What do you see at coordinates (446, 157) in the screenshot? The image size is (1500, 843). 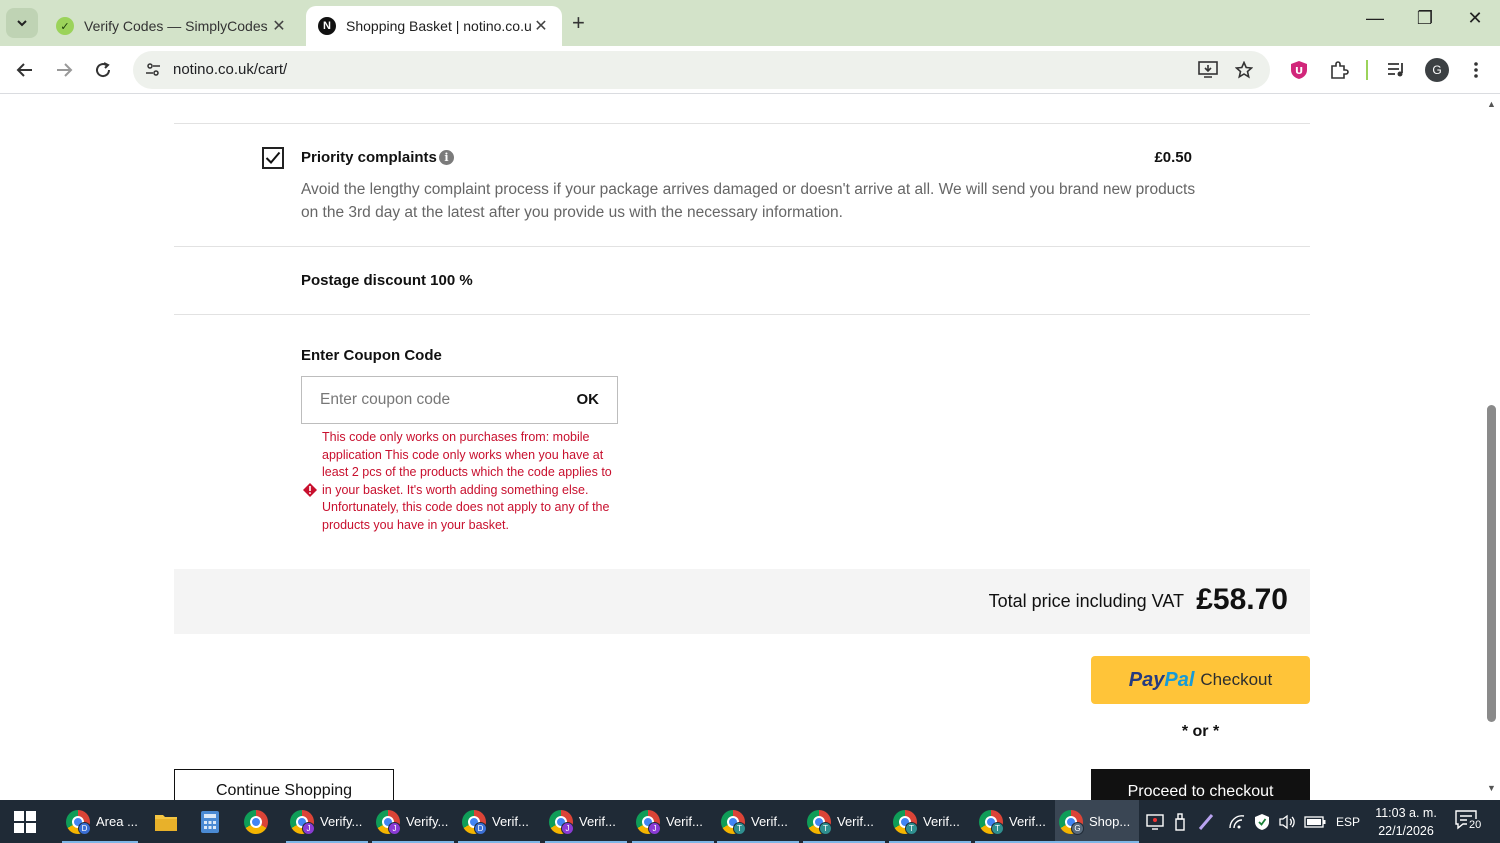 I see `info-icon: i` at bounding box center [446, 157].